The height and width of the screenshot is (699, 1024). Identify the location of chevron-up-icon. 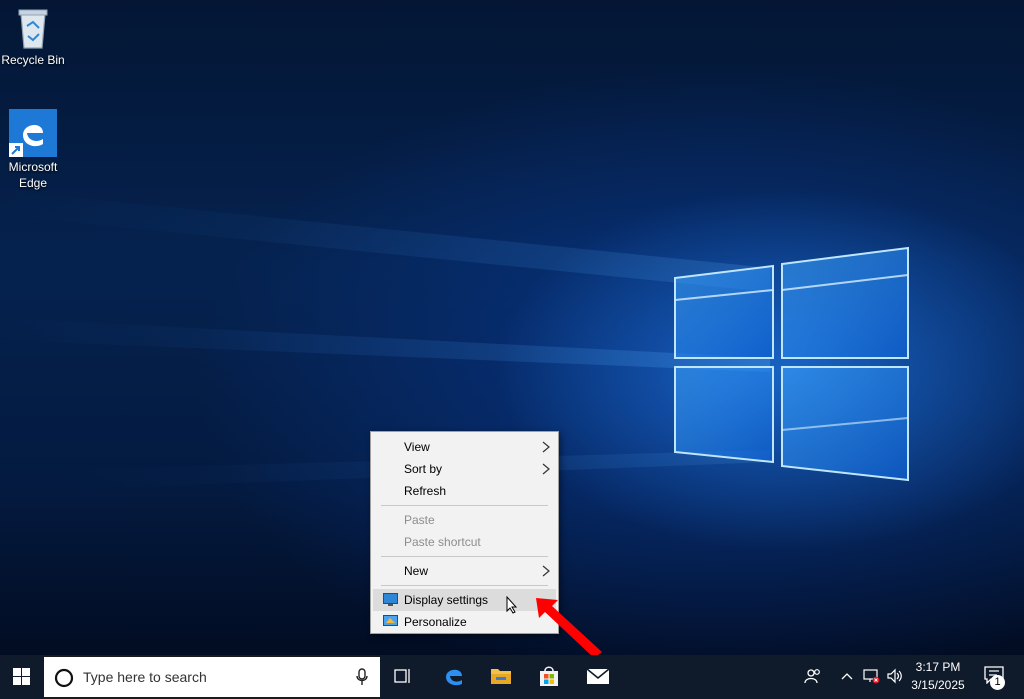
(847, 676).